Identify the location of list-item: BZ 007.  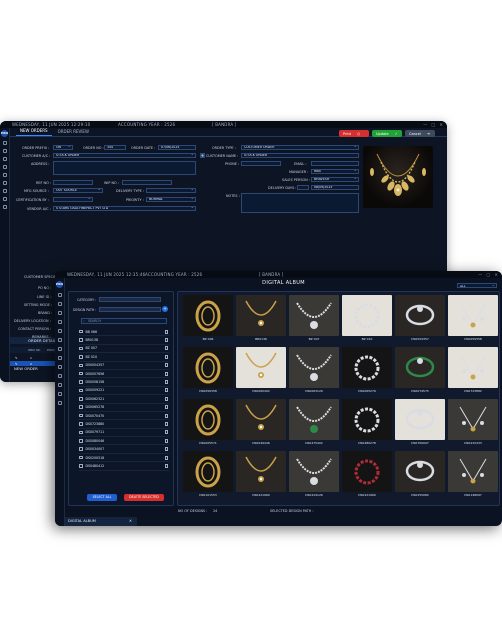
(124, 349).